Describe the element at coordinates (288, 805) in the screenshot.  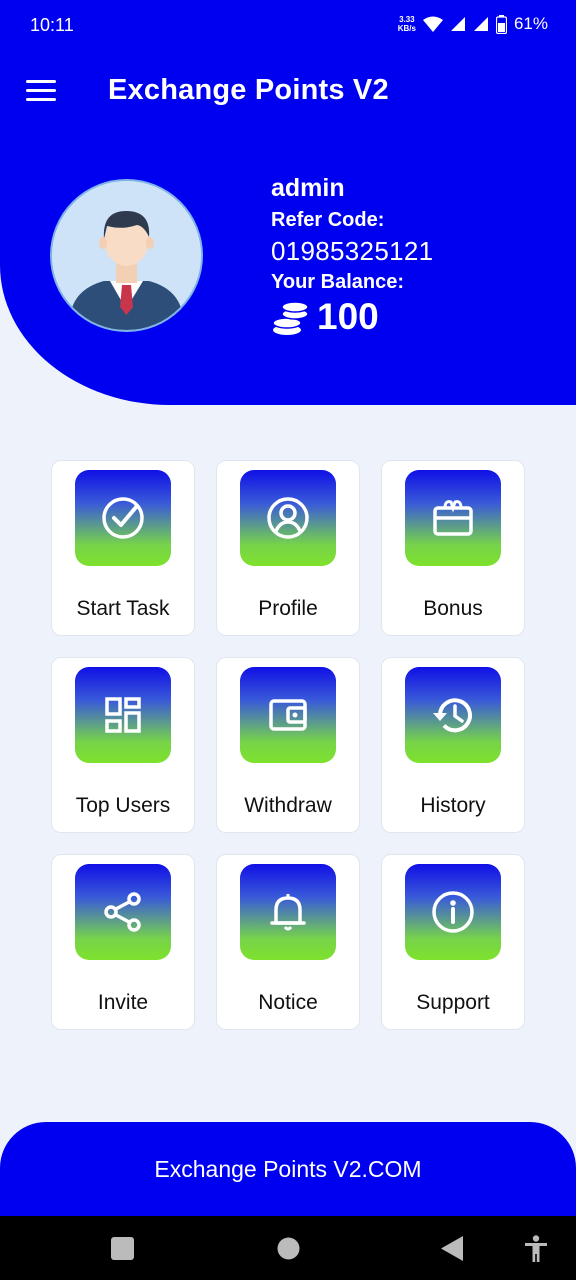
I see `withdraw-label: Withdraw` at that location.